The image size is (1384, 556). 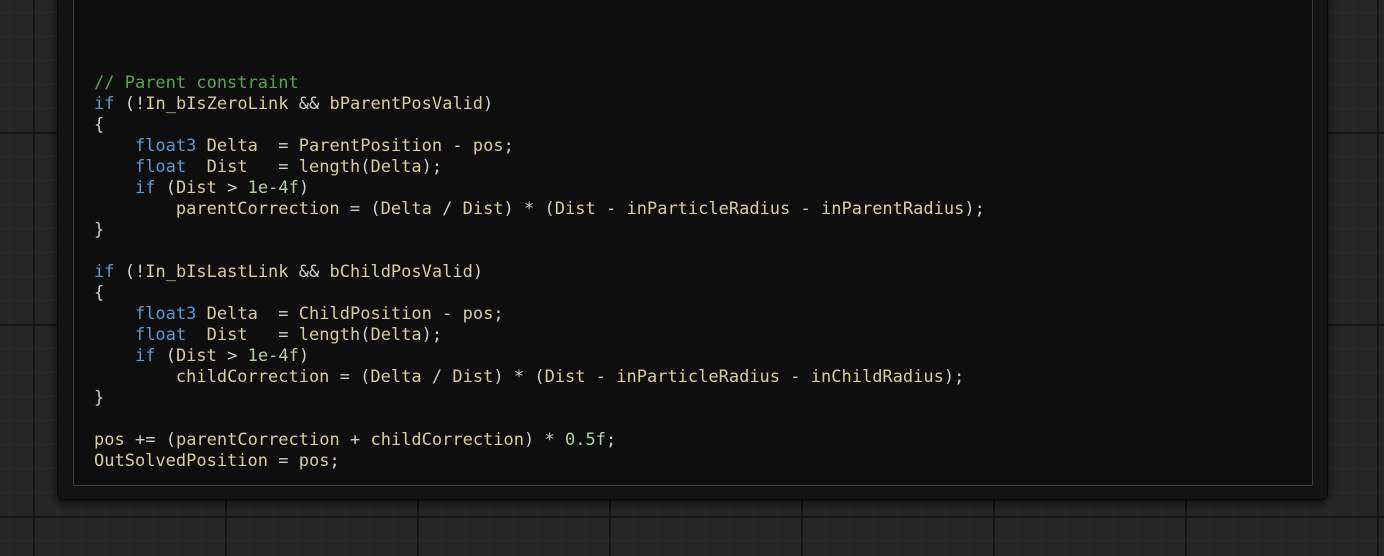 What do you see at coordinates (294, 104) in the screenshot?
I see `code-line: if (!In_bIsZeroLink && bParentPosValid)` at bounding box center [294, 104].